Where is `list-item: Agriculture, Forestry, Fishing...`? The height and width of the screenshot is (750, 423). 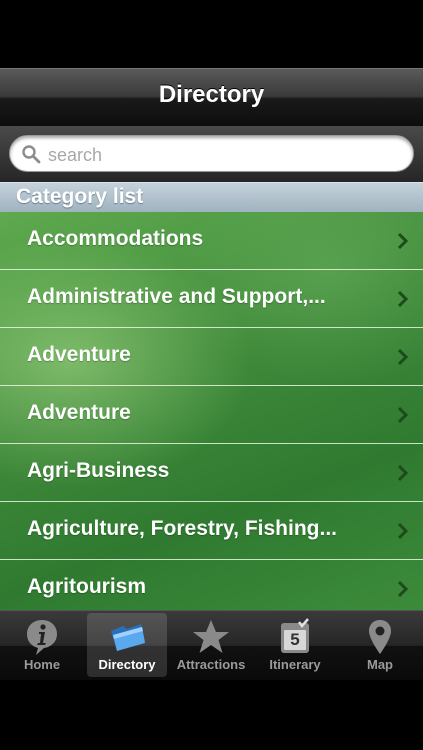
list-item: Agriculture, Forestry, Fishing... is located at coordinates (211, 531).